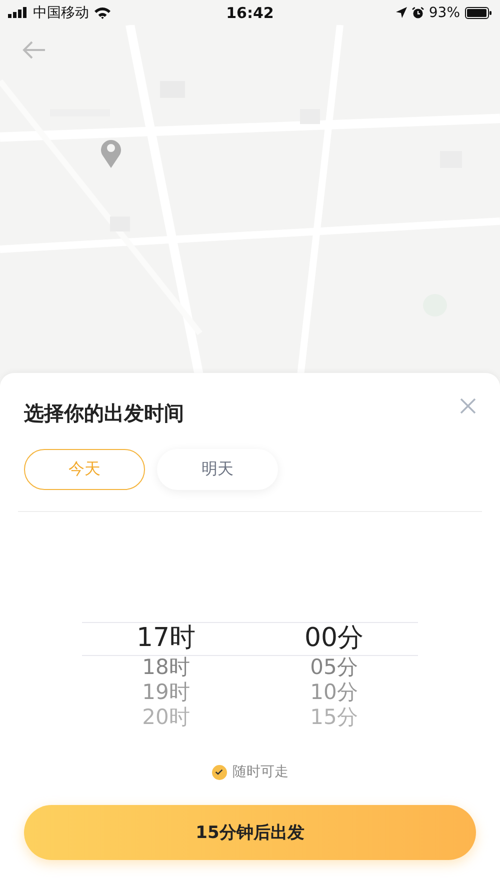 This screenshot has width=500, height=889. What do you see at coordinates (61, 13) in the screenshot?
I see `carrier-name: 中国移动` at bounding box center [61, 13].